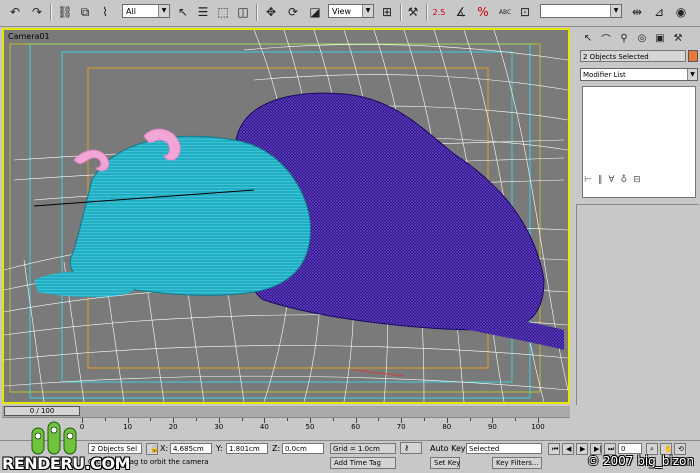 The image size is (700, 473). What do you see at coordinates (85, 12) in the screenshot?
I see `unlink-icon: ⧉` at bounding box center [85, 12].